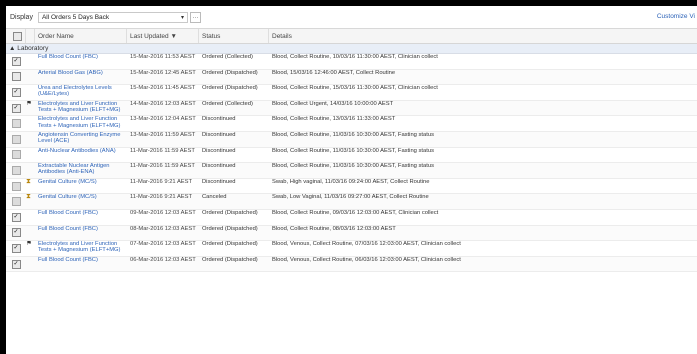 The height and width of the screenshot is (354, 697). Describe the element at coordinates (13, 48) in the screenshot. I see `collapse-icon: ▲` at that location.